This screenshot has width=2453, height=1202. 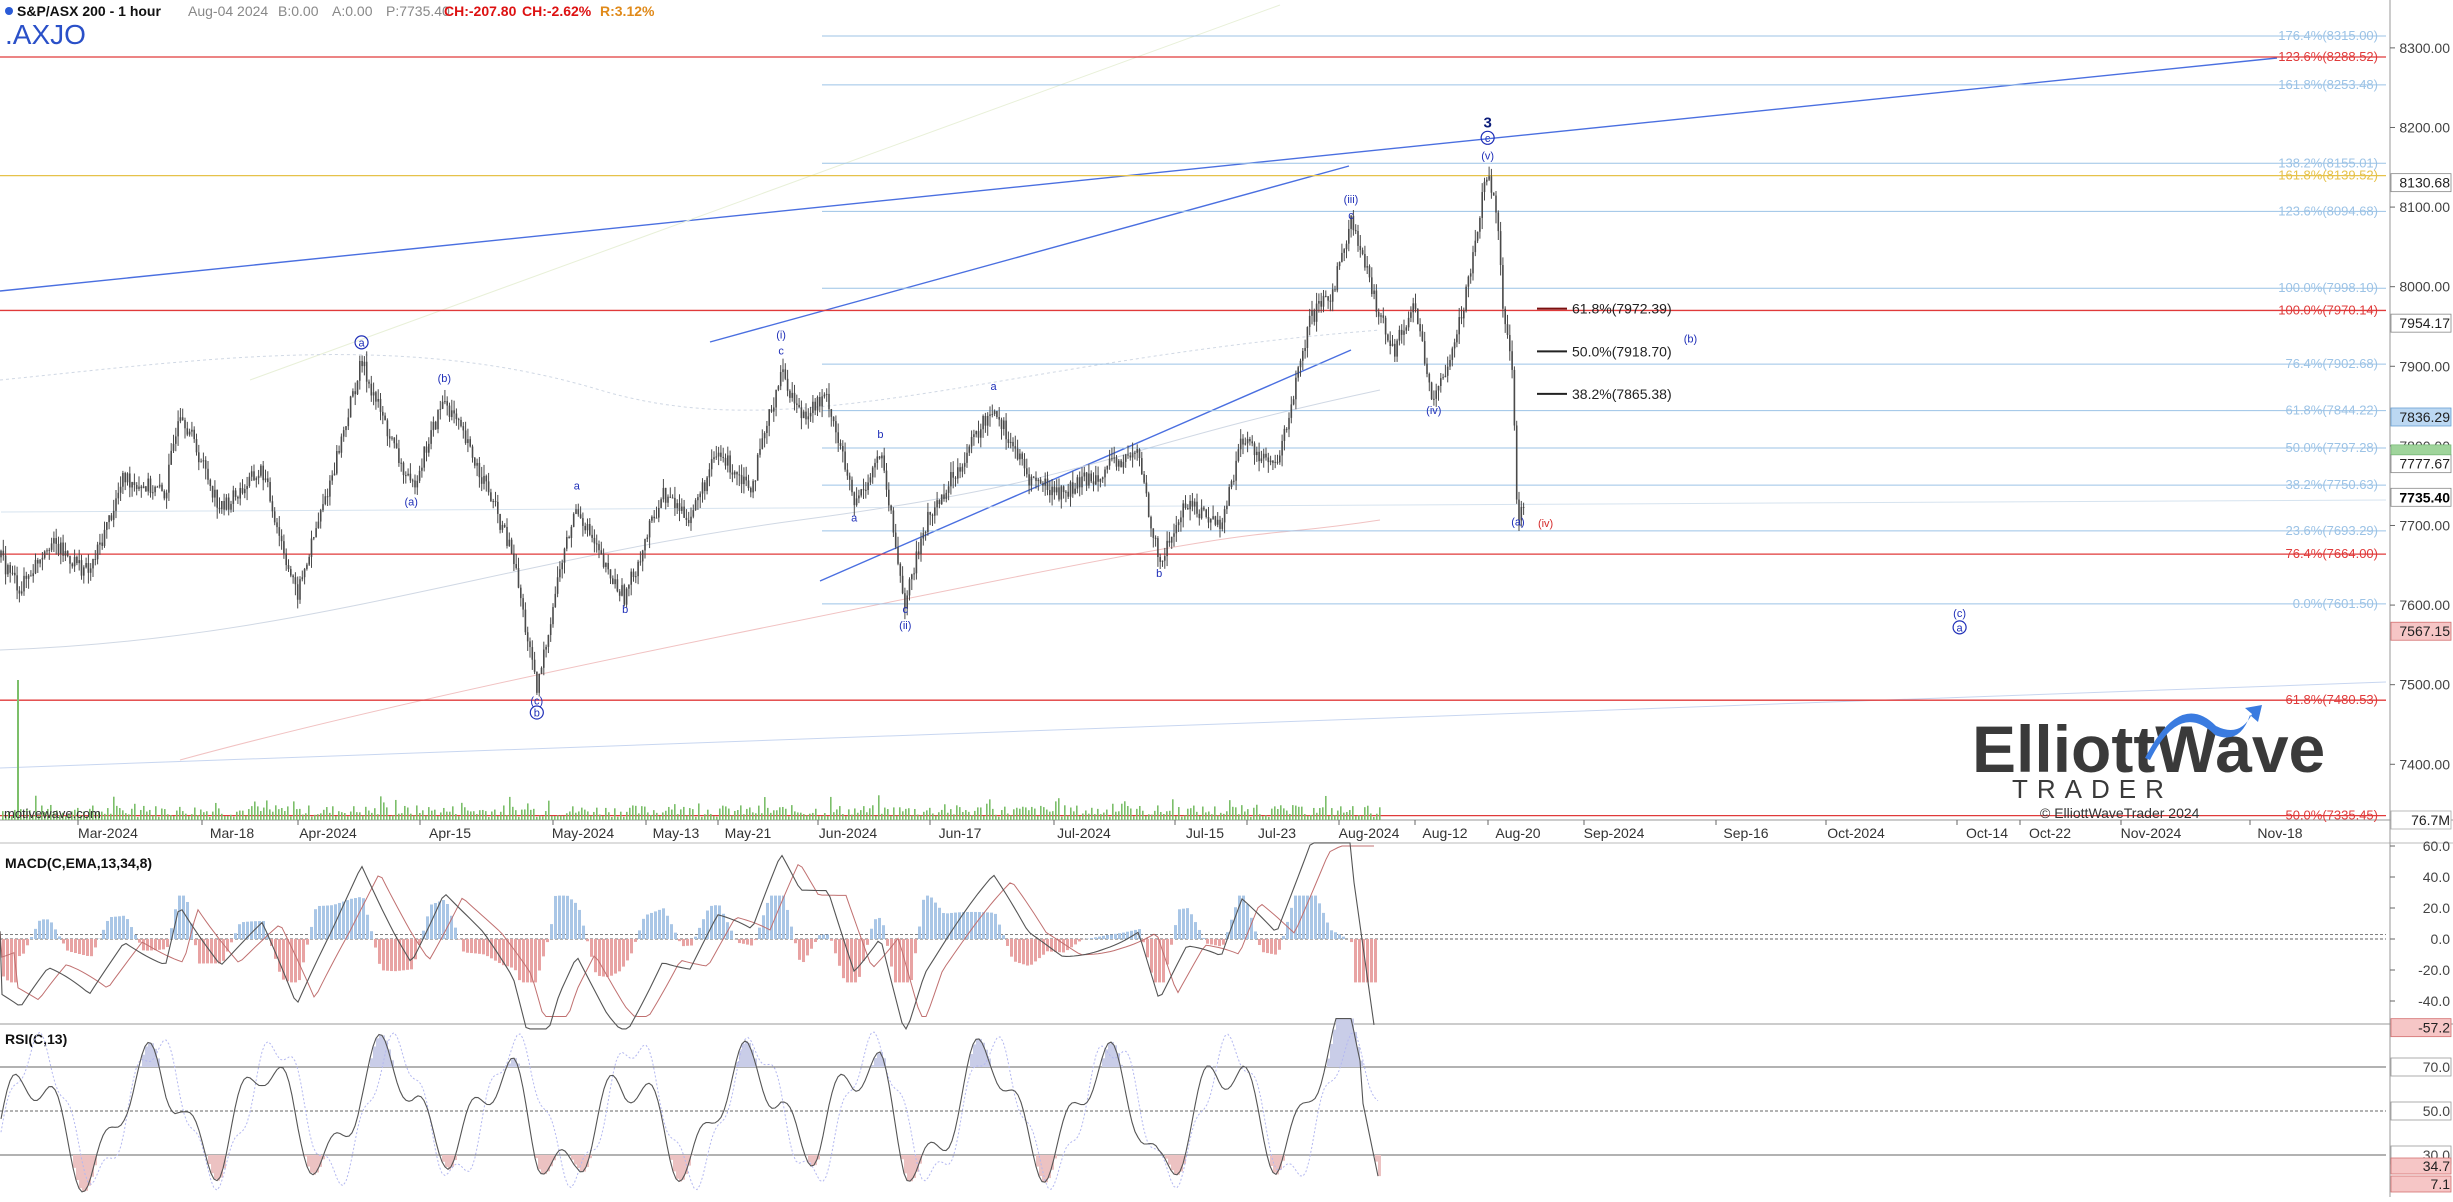 What do you see at coordinates (1614, 833) in the screenshot?
I see `time-tick: Sep-2024` at bounding box center [1614, 833].